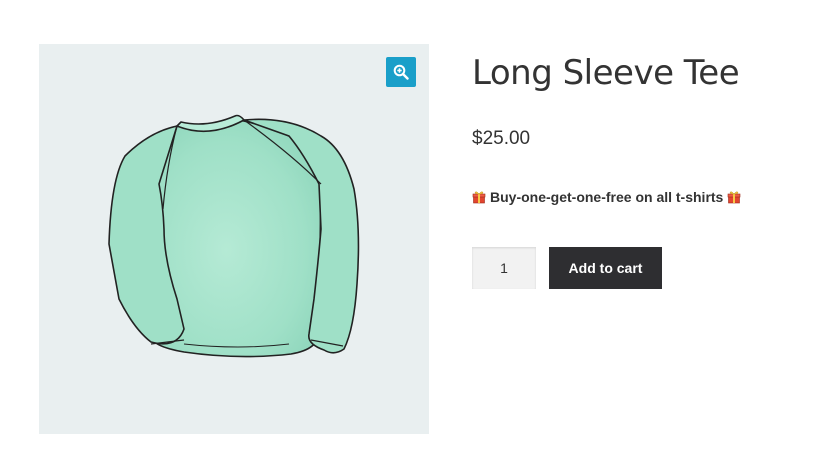  I want to click on product-title: Long Sleeve Tee, so click(606, 73).